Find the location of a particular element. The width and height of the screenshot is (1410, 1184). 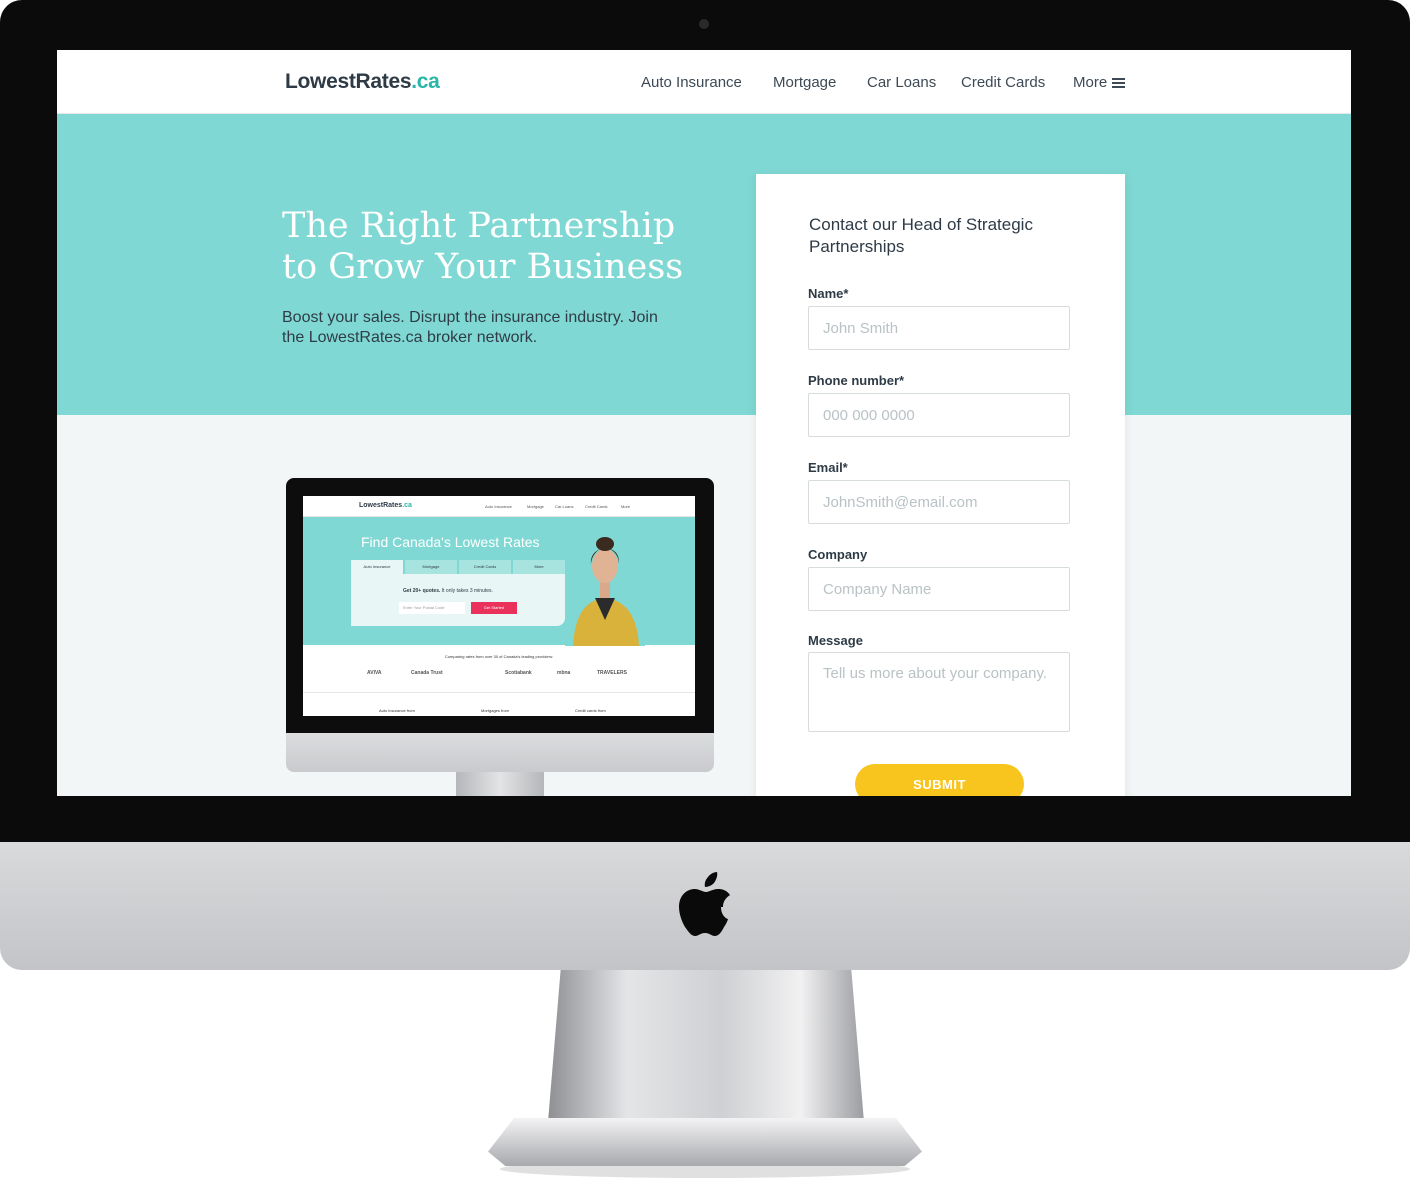

mini-get-started-button: Get Started is located at coordinates (494, 608).